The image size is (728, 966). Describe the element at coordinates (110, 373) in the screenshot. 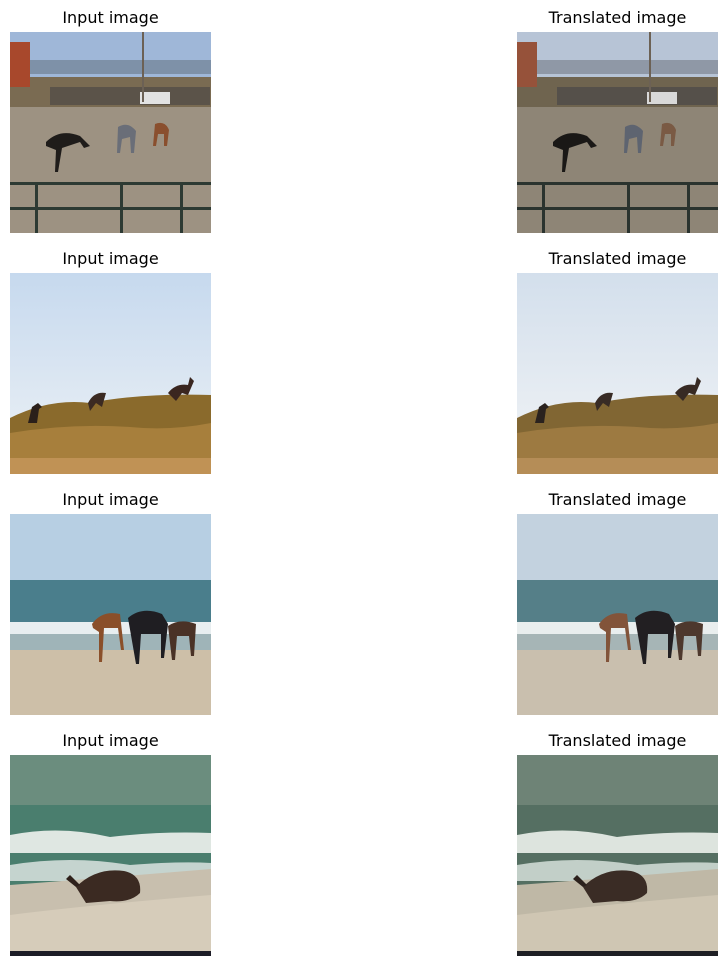

I see `input-image-hill` at that location.